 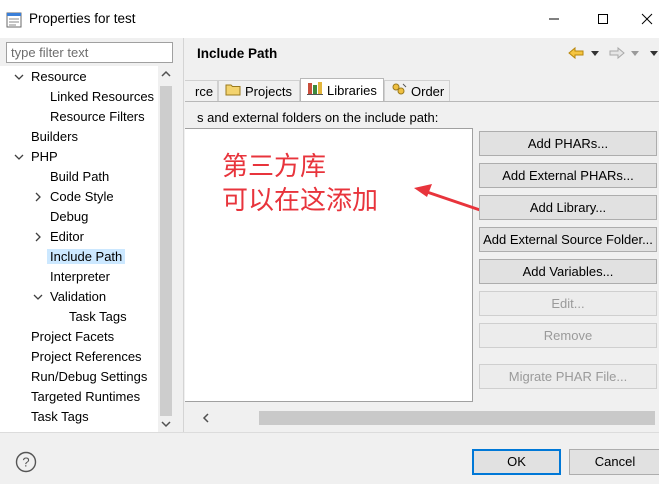 What do you see at coordinates (457, 418) in the screenshot?
I see `list-scroll-thumb` at bounding box center [457, 418].